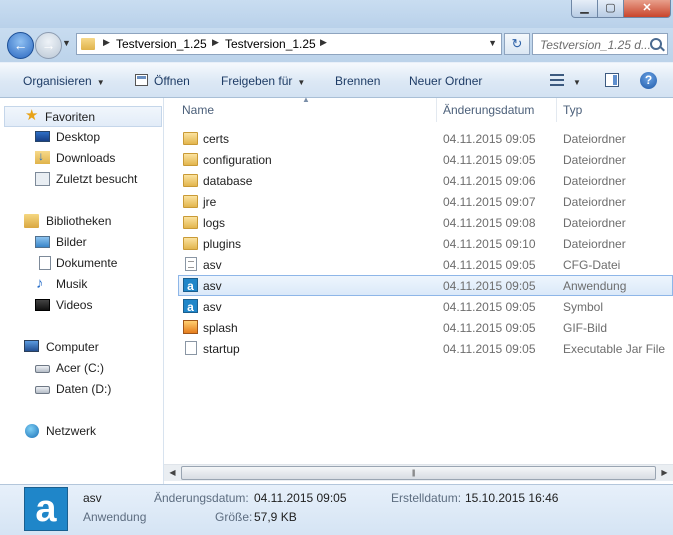 The image size is (673, 535). Describe the element at coordinates (78, 137) in the screenshot. I see `nav-label: Desktop` at that location.